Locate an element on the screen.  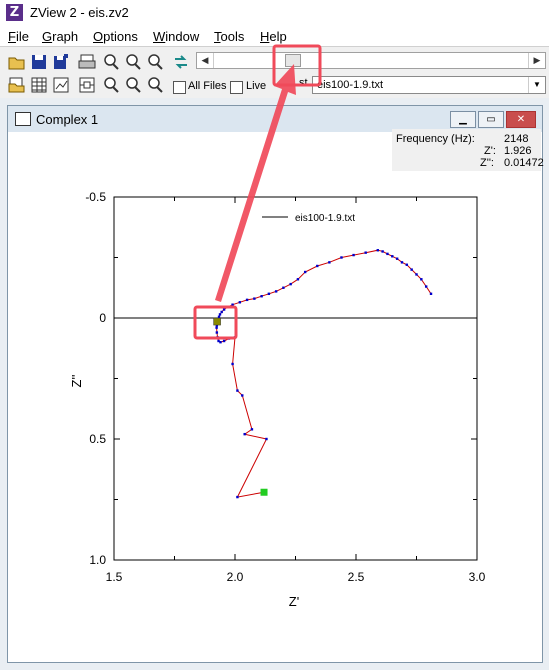
y-tick-label: 0 is located at coordinates (102, 318).